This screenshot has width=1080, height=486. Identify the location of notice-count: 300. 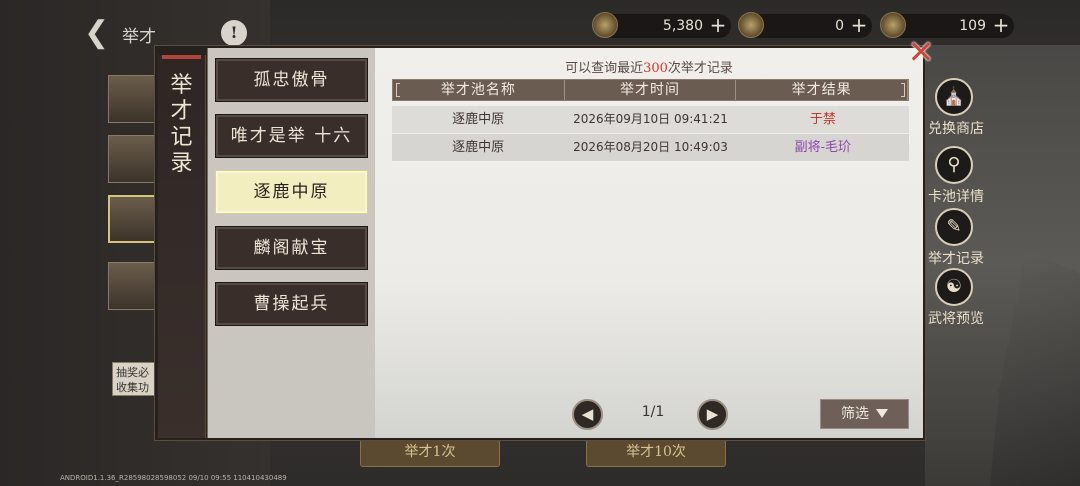
(655, 68).